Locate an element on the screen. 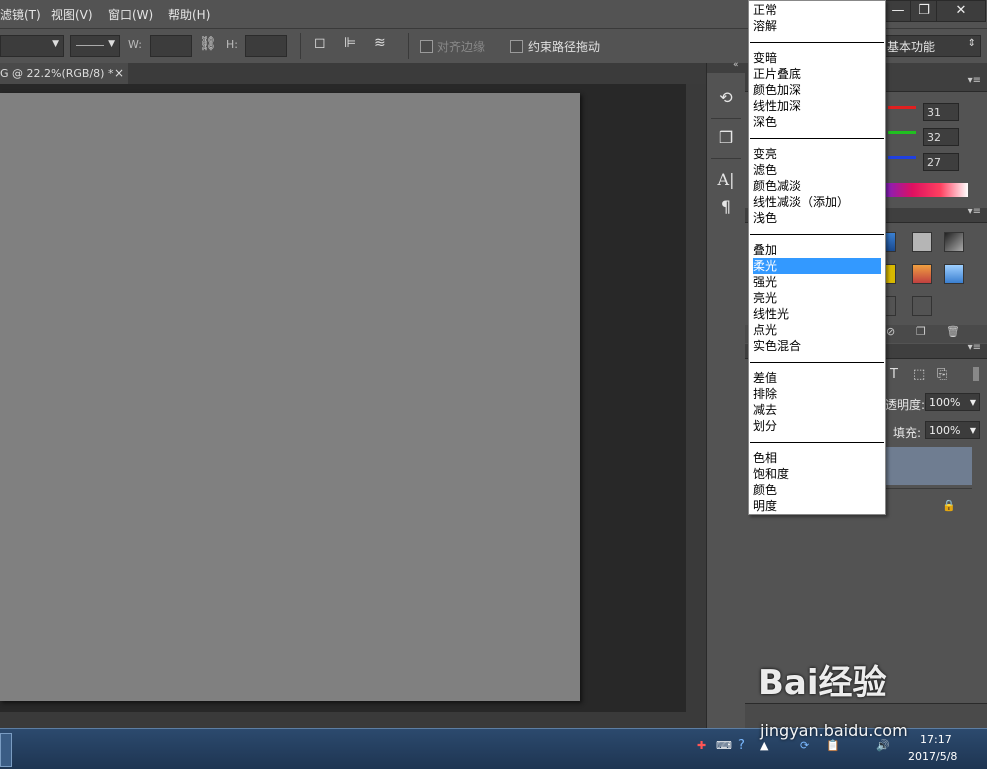 Image resolution: width=987 pixels, height=769 pixels. panel-icon-strip: « ⟲ ❒ A| ¶ is located at coordinates (726, 394).